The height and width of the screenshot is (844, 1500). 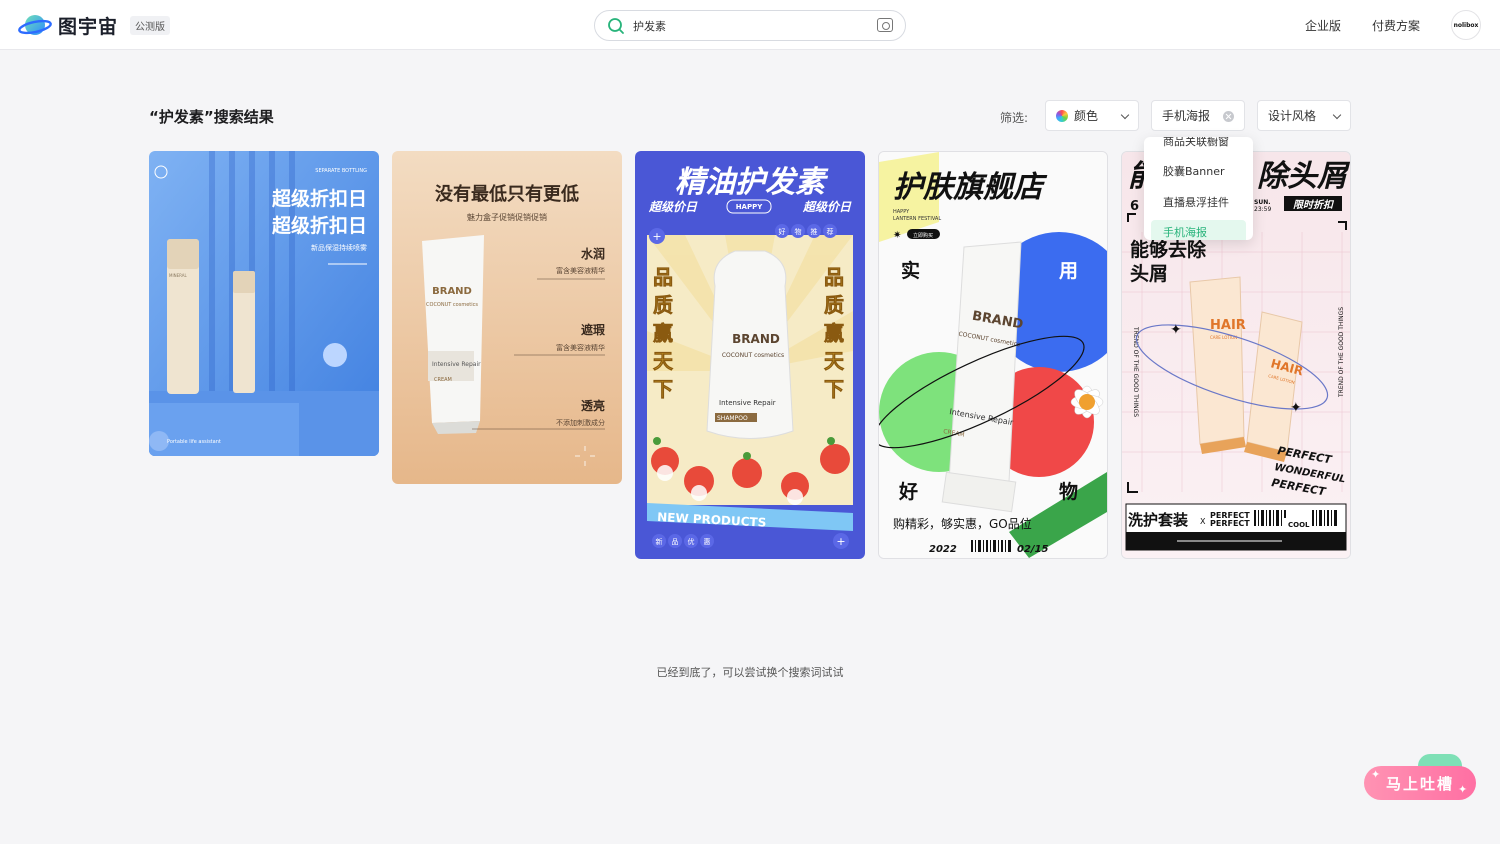 I want to click on avatar: nolibox, so click(x=1466, y=25).